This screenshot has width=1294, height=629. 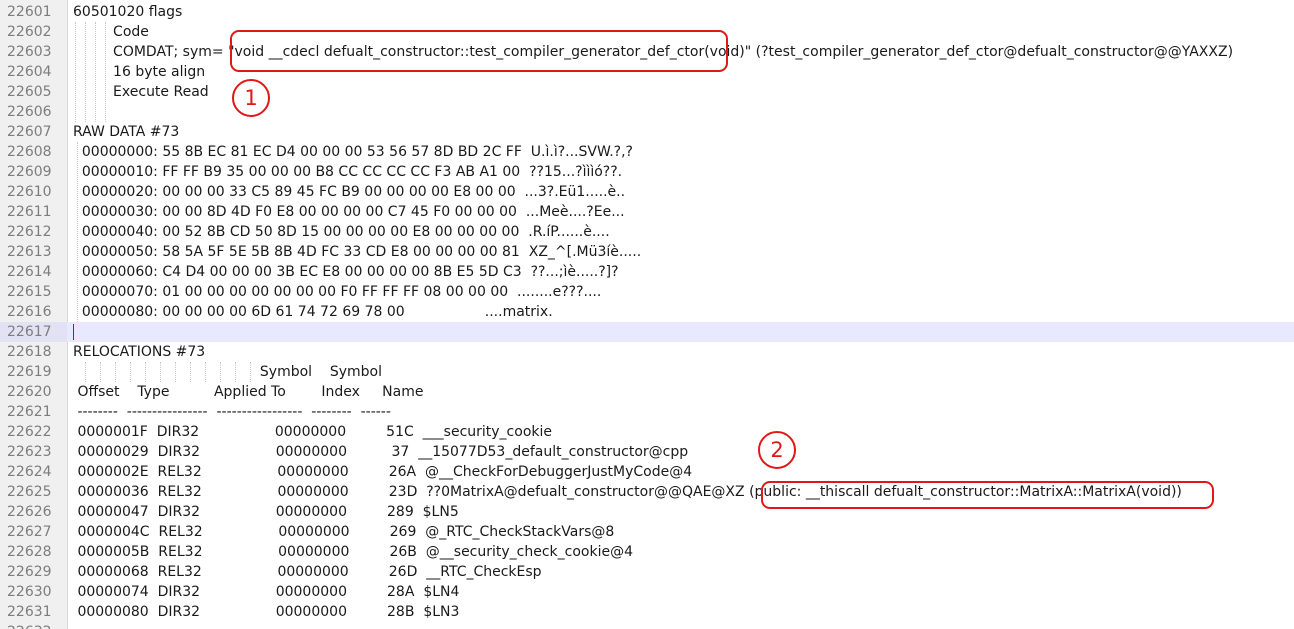 What do you see at coordinates (647, 372) in the screenshot?
I see `editor-line: 22619 Symbol Symbol` at bounding box center [647, 372].